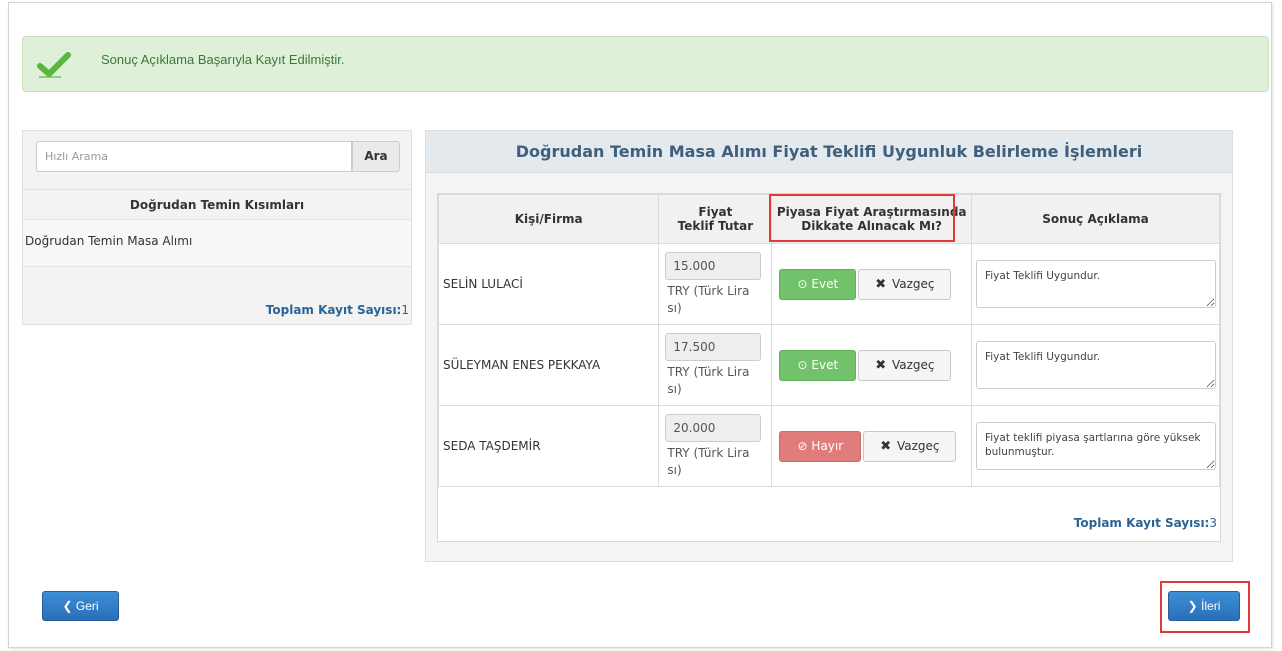 The height and width of the screenshot is (651, 1282). I want to click on firm-name: SELİN LULACİ, so click(548, 284).